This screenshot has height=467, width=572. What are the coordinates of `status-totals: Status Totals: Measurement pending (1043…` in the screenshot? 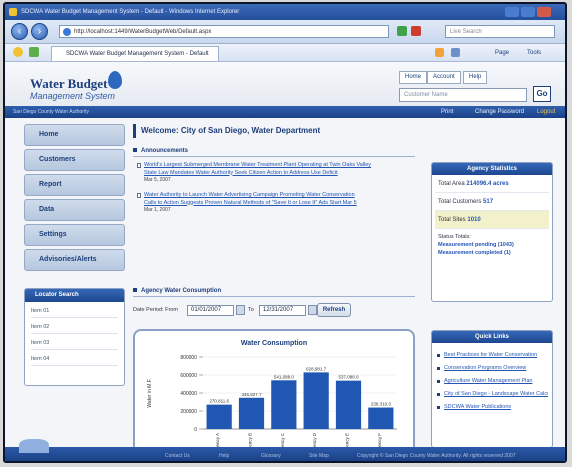 It's located at (492, 245).